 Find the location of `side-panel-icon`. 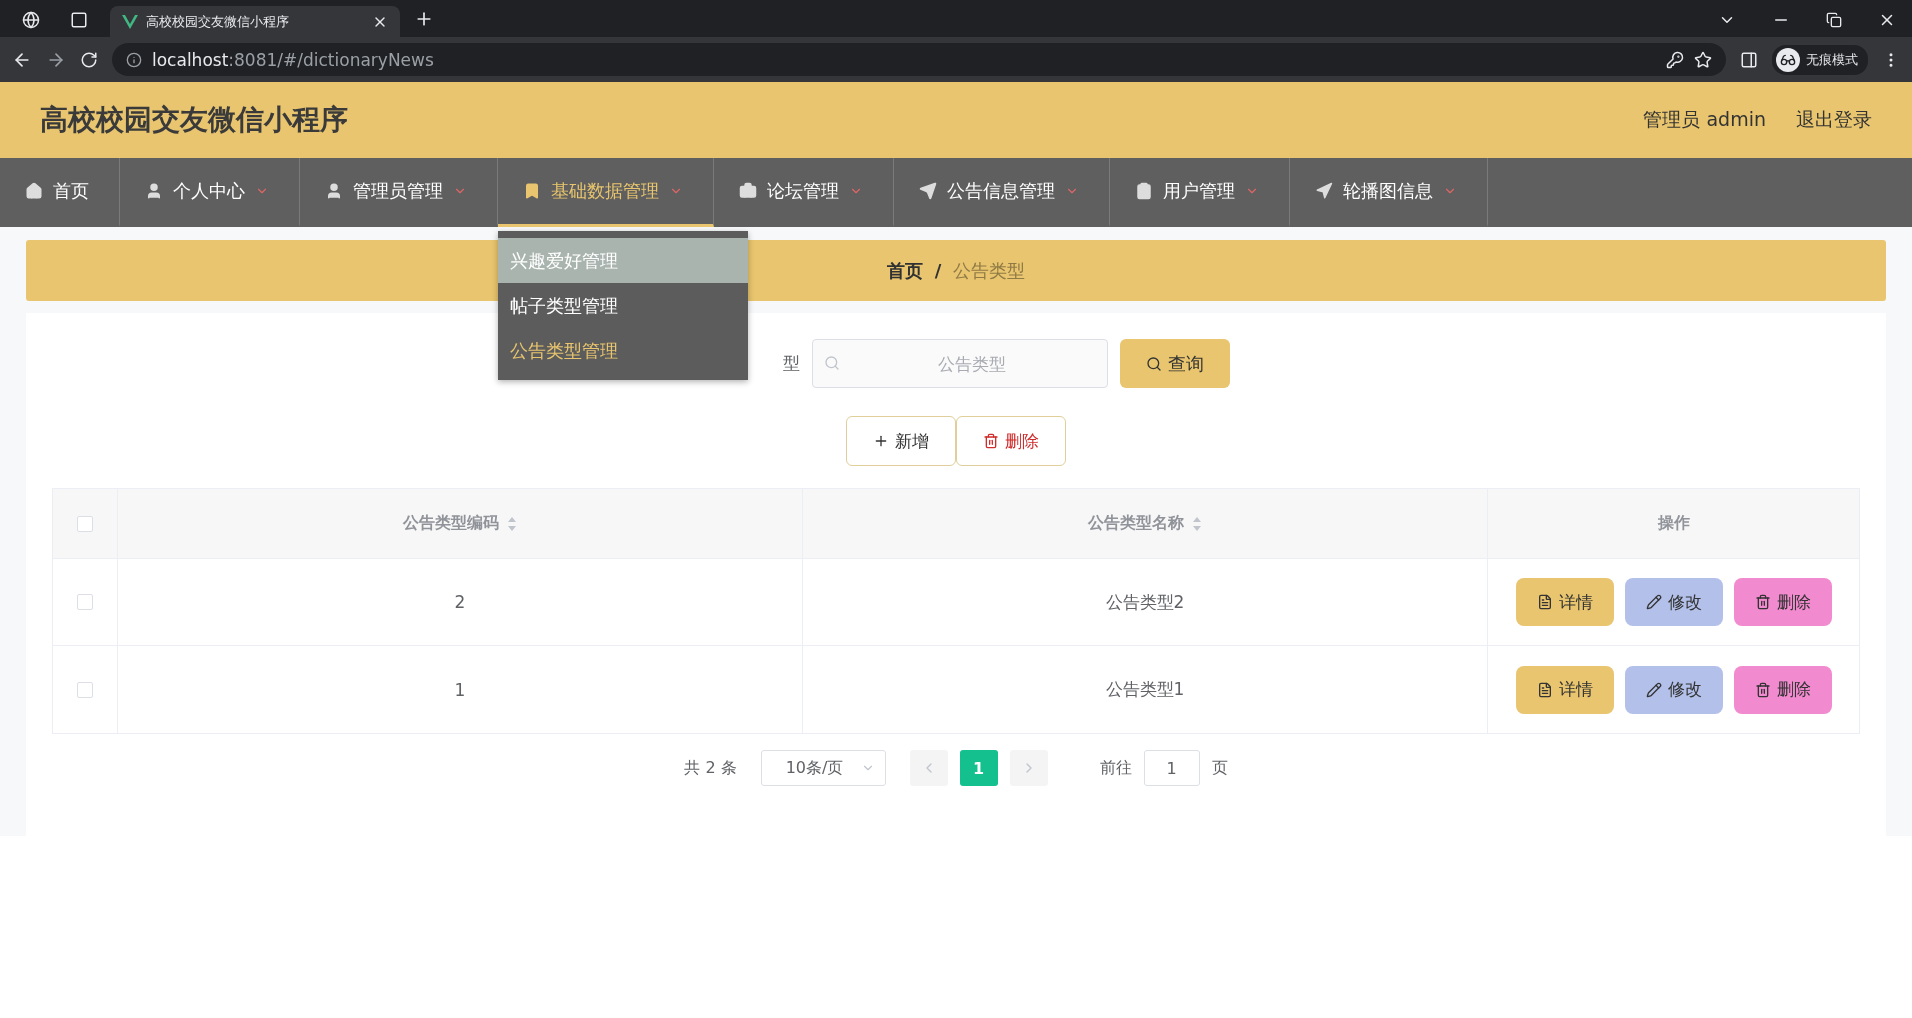

side-panel-icon is located at coordinates (1749, 59).